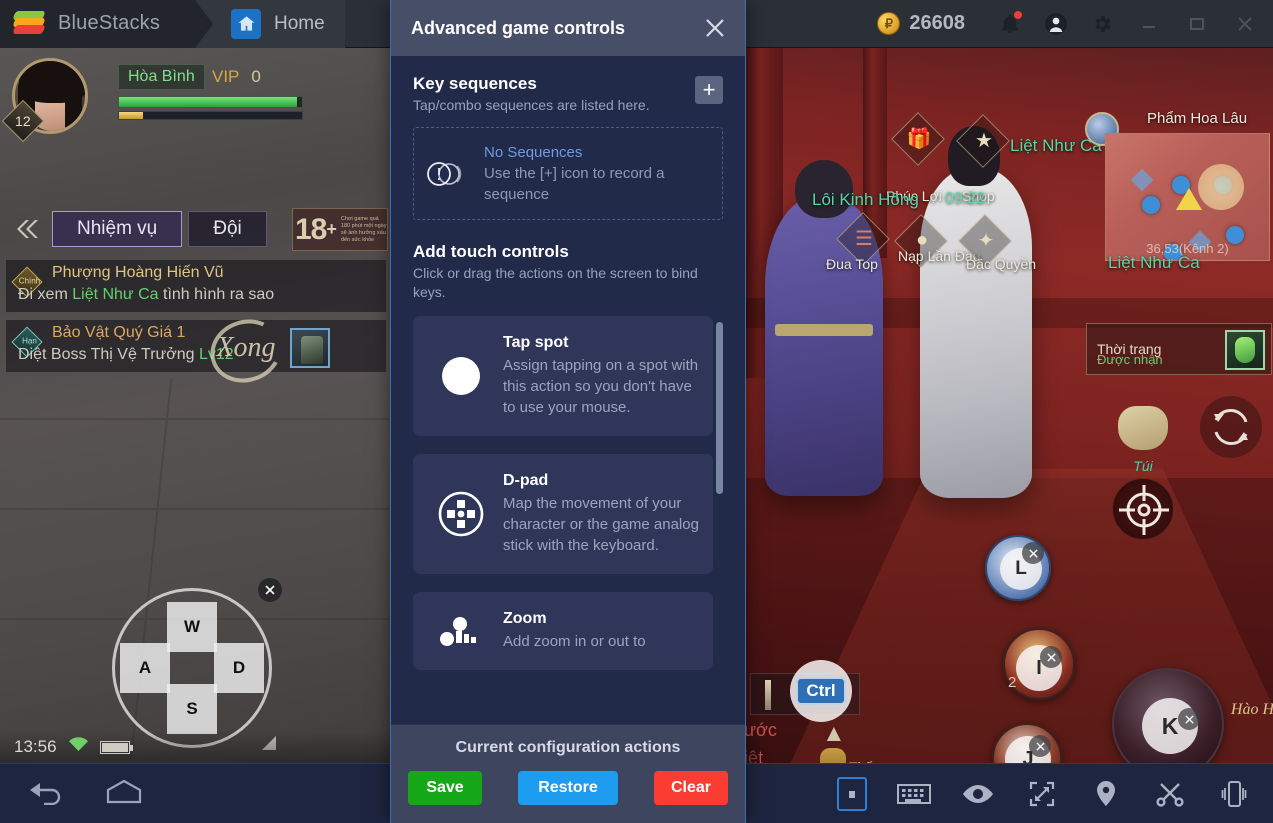  What do you see at coordinates (445, 788) in the screenshot?
I see `save-button: Save` at bounding box center [445, 788].